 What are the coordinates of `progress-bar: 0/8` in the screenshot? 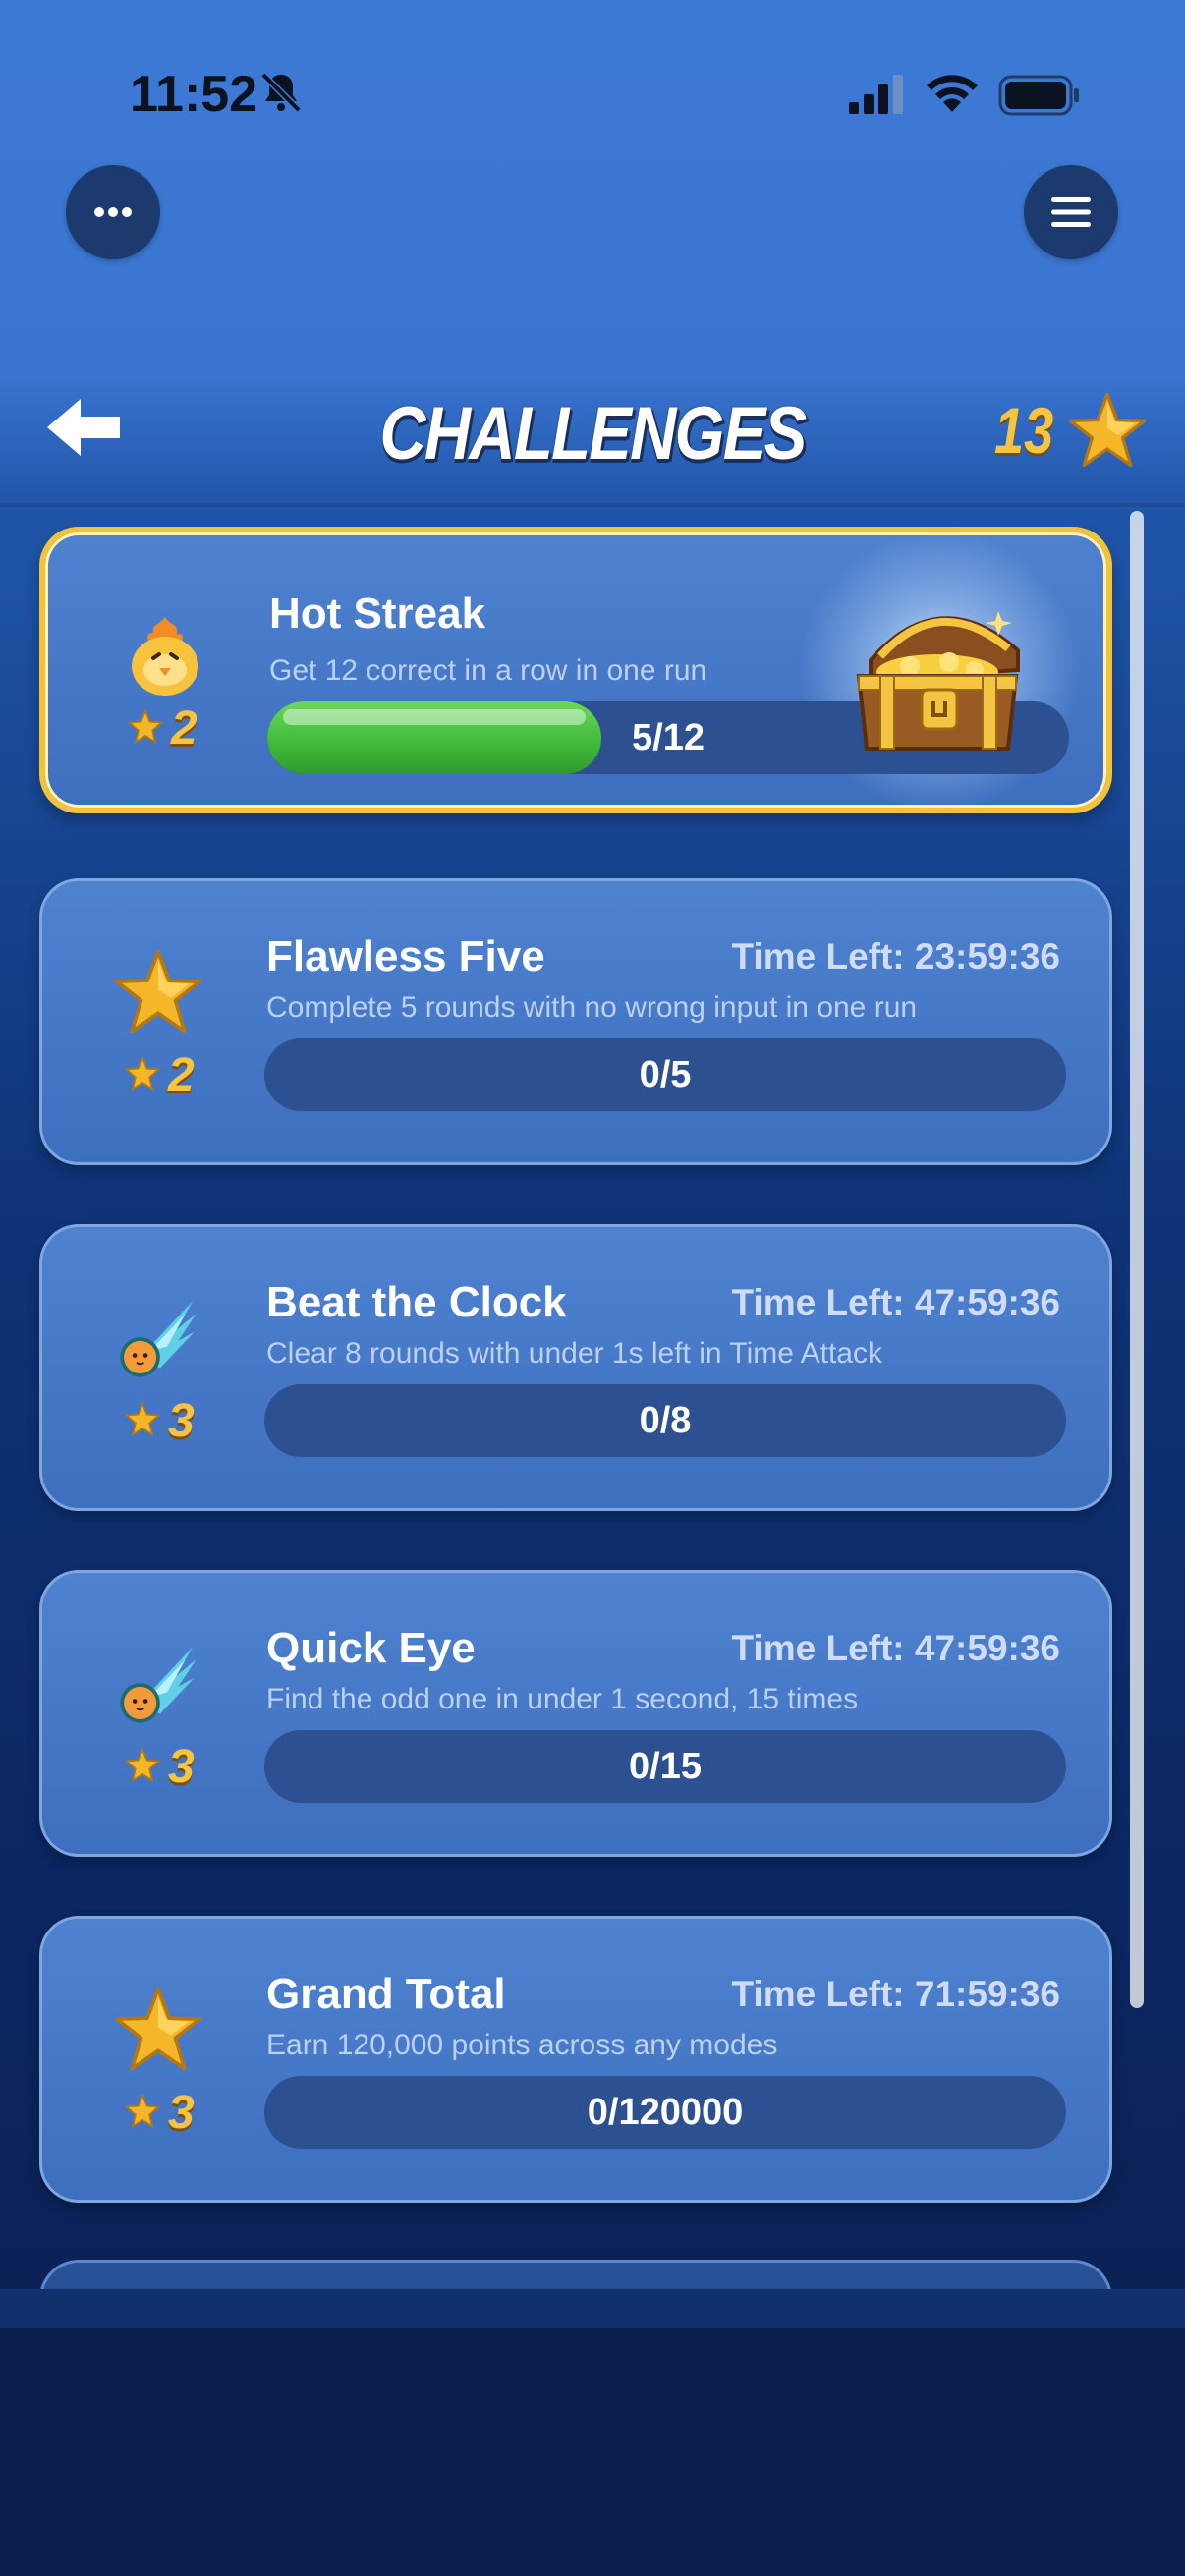 It's located at (665, 1420).